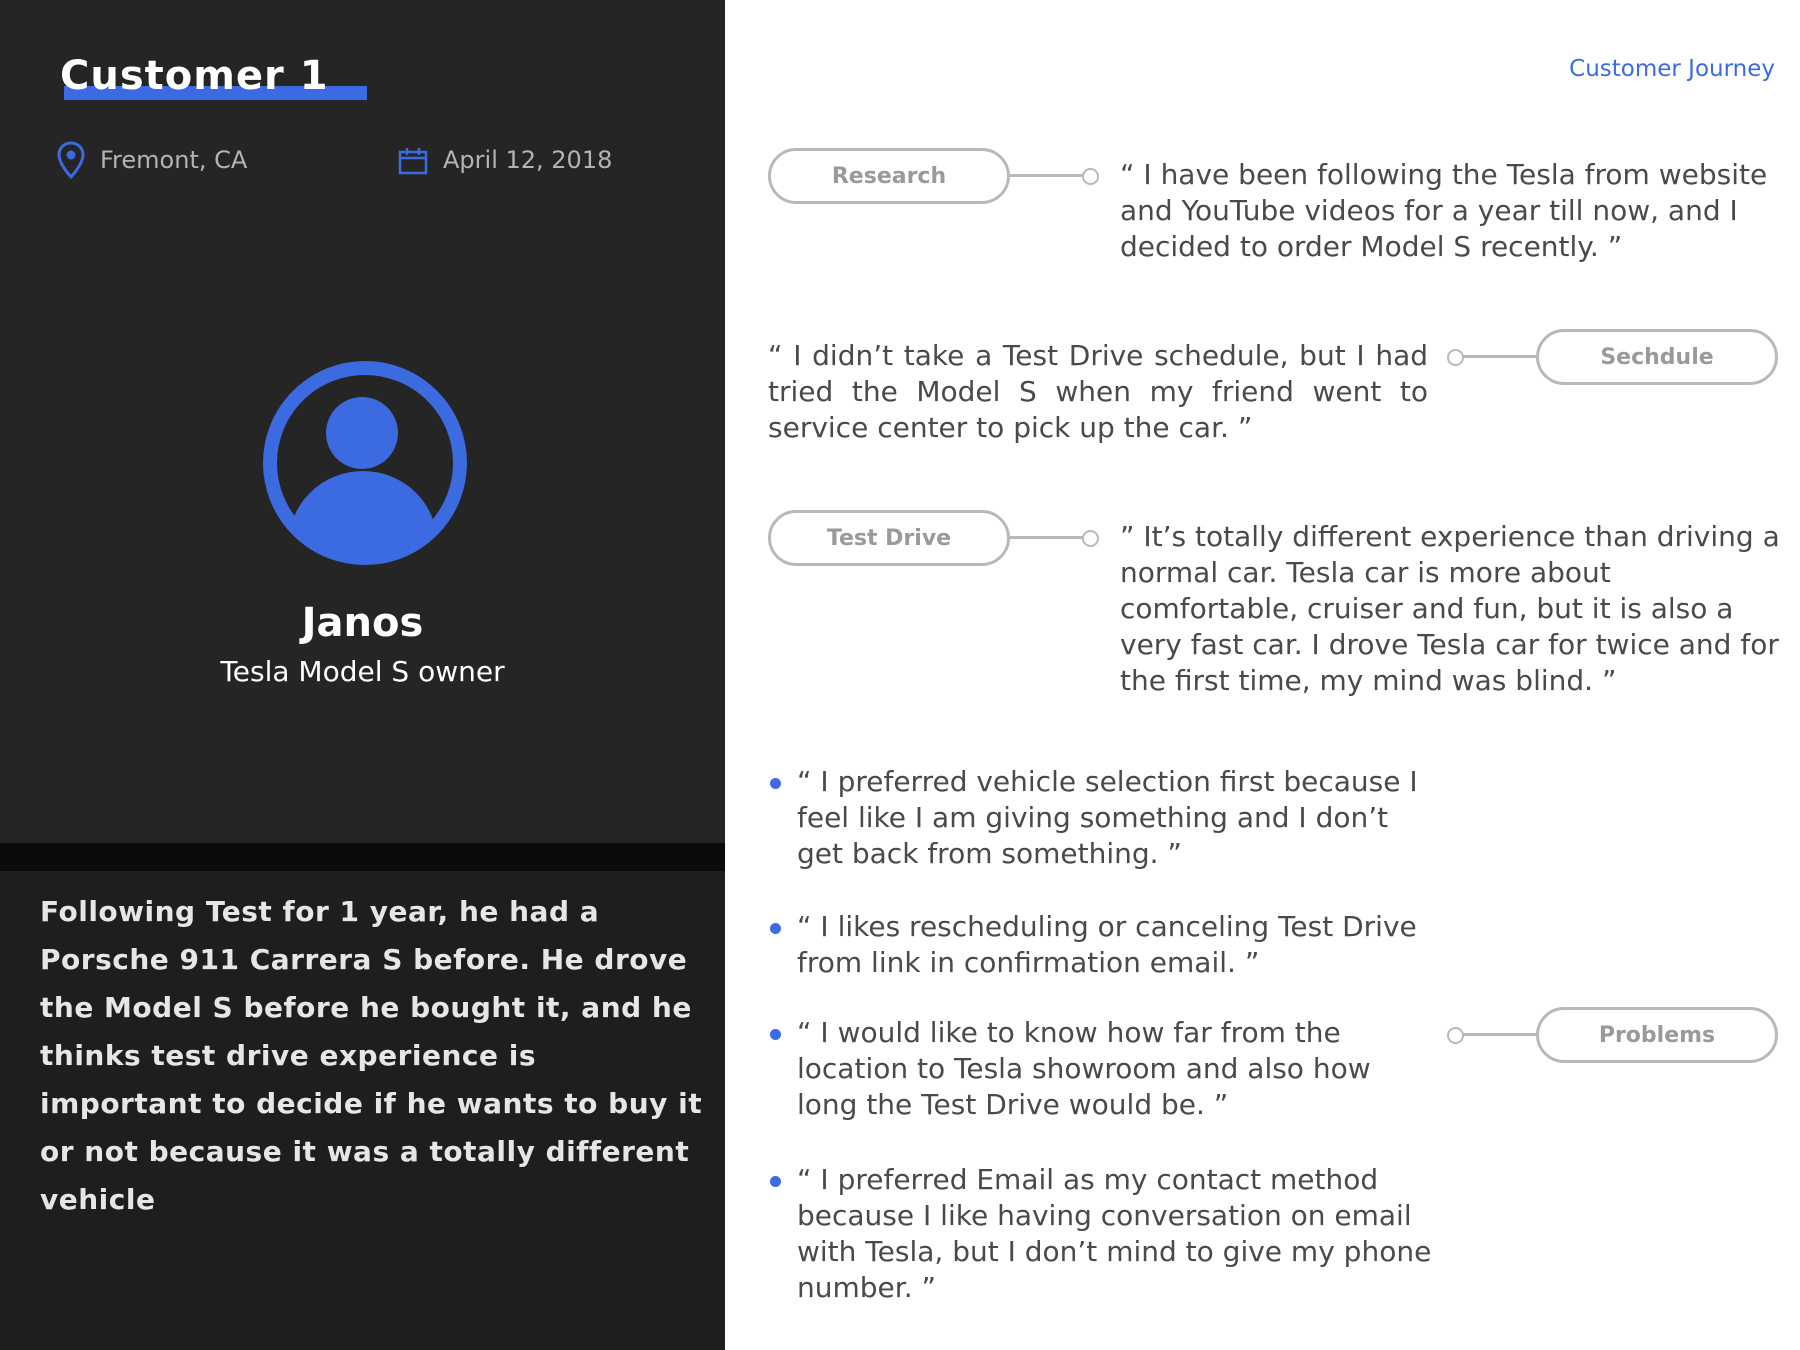  Describe the element at coordinates (413, 161) in the screenshot. I see `calendar-icon` at that location.